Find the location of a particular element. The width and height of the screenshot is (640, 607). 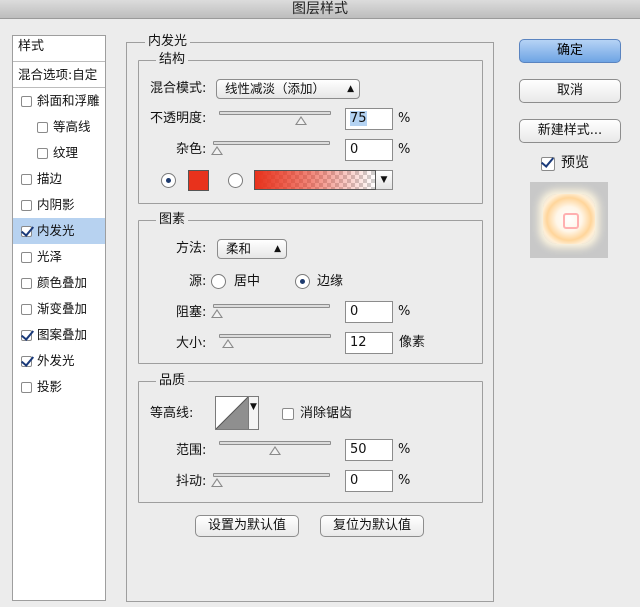

style-item: 斜面和浮雕 is located at coordinates (59, 101).